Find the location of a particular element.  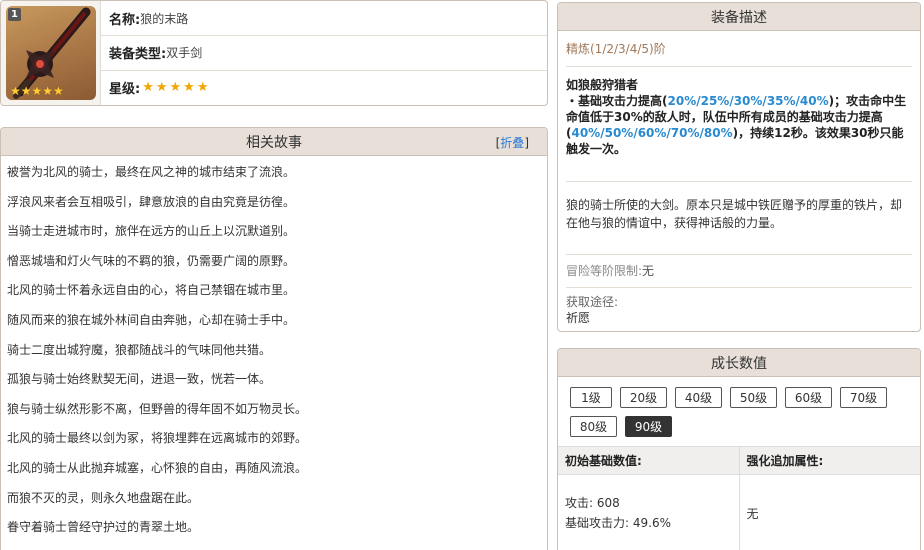

story-line: 当骑士走进城市时，旅伴在远方的山丘上以沉默道别。 is located at coordinates (151, 231).